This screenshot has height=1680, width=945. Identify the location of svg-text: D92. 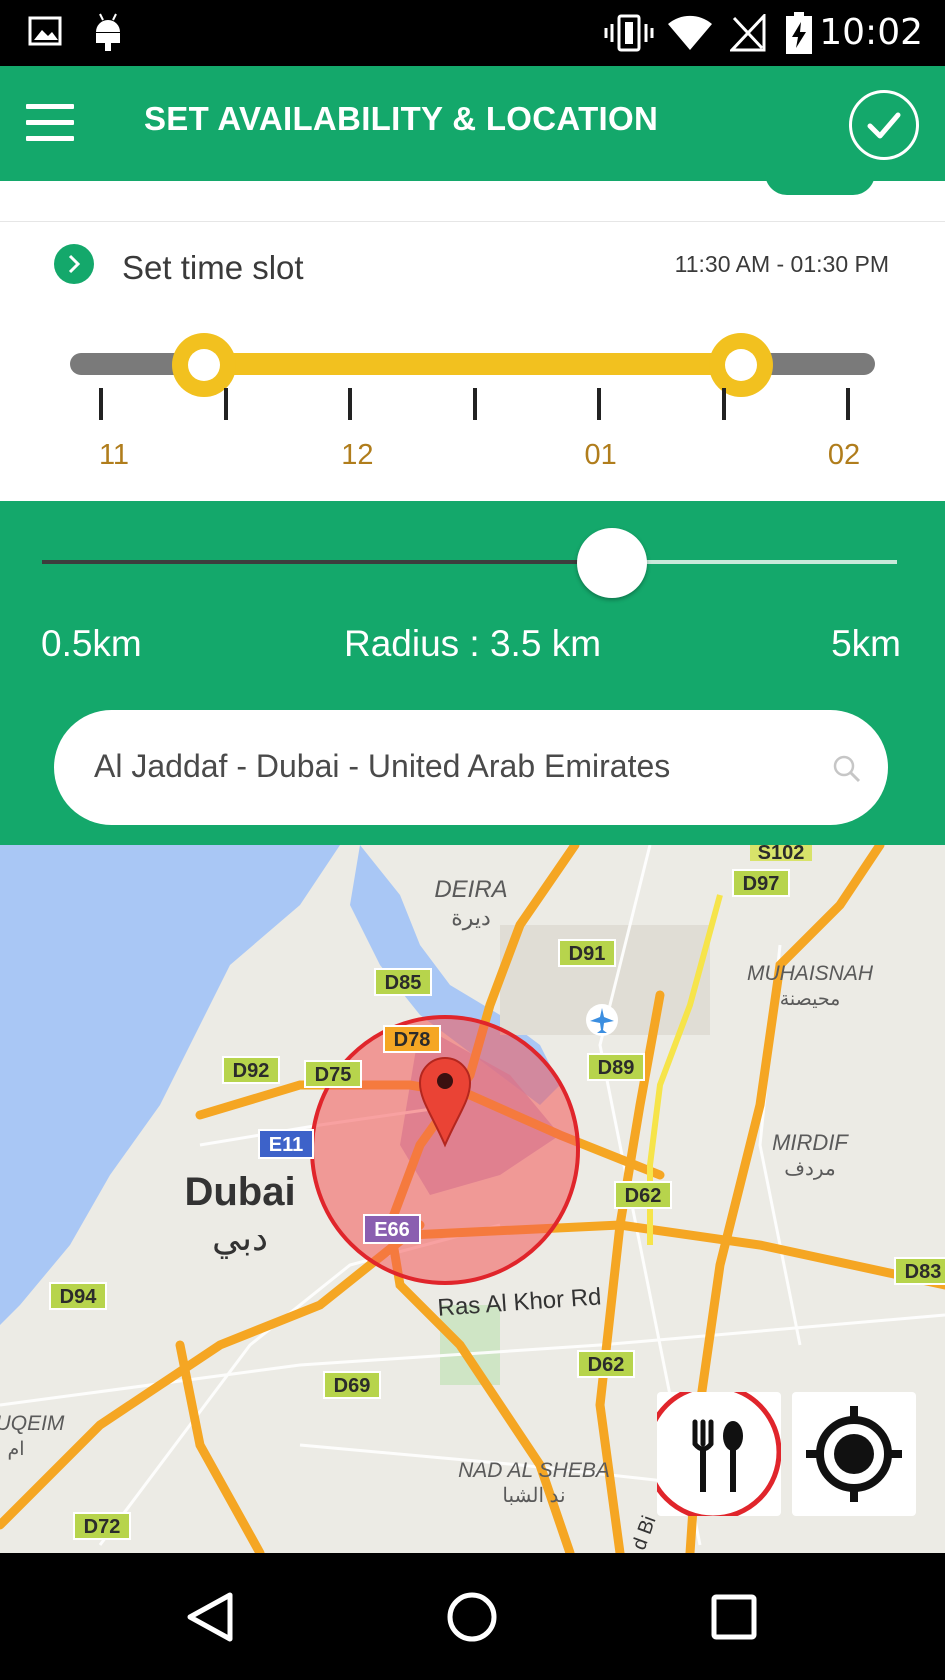
(251, 1071).